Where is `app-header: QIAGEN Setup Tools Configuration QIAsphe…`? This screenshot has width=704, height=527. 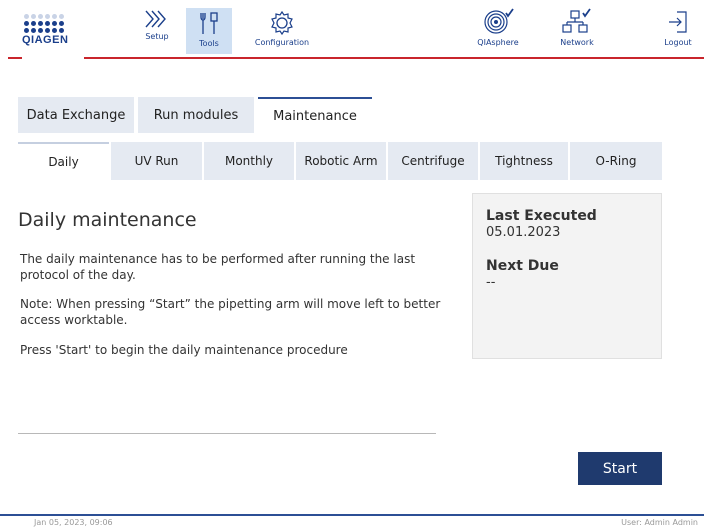
app-header: QIAGEN Setup Tools Configuration QIAsphe… is located at coordinates (352, 31).